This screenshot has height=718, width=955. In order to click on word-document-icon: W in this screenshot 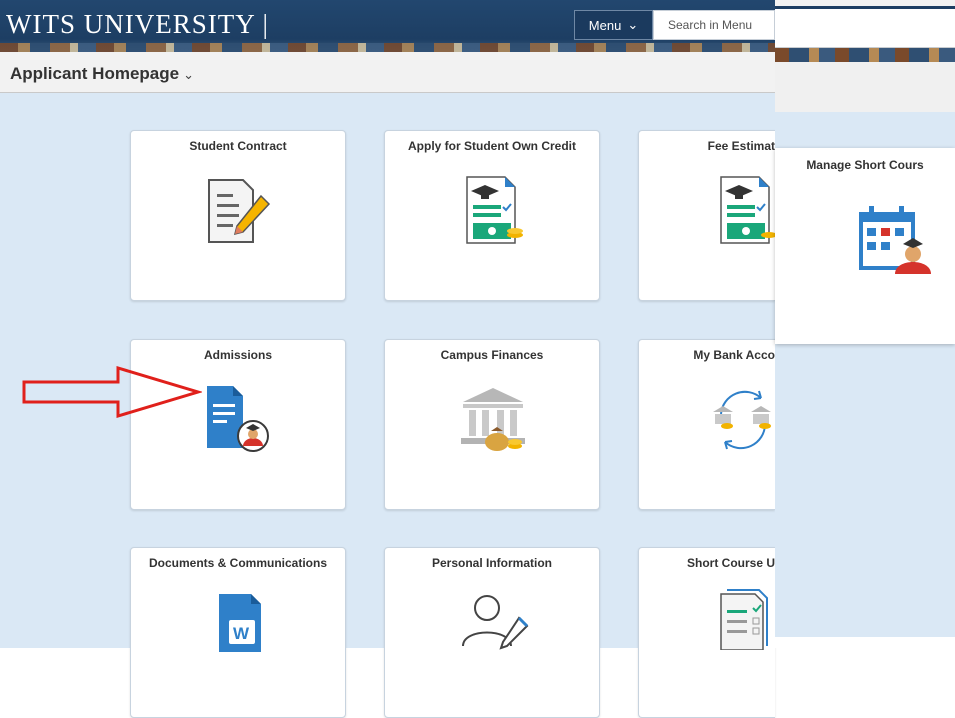, I will do `click(240, 623)`.